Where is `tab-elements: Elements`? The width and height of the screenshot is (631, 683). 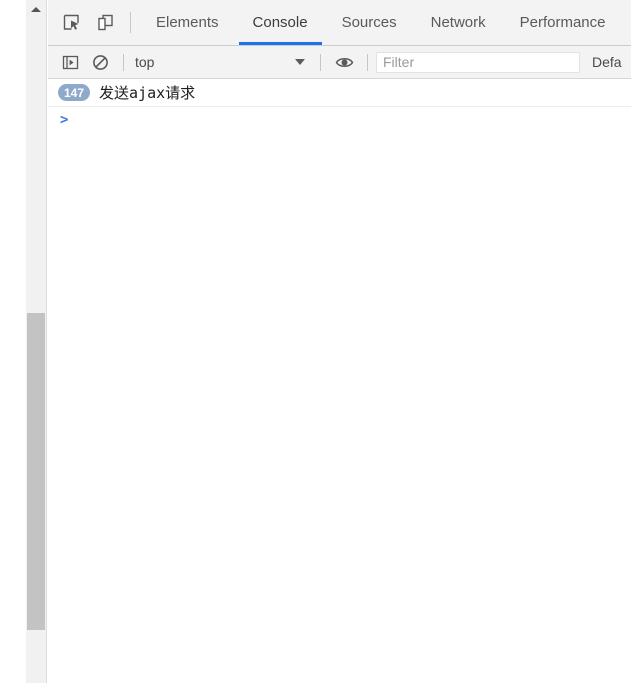 tab-elements: Elements is located at coordinates (187, 22).